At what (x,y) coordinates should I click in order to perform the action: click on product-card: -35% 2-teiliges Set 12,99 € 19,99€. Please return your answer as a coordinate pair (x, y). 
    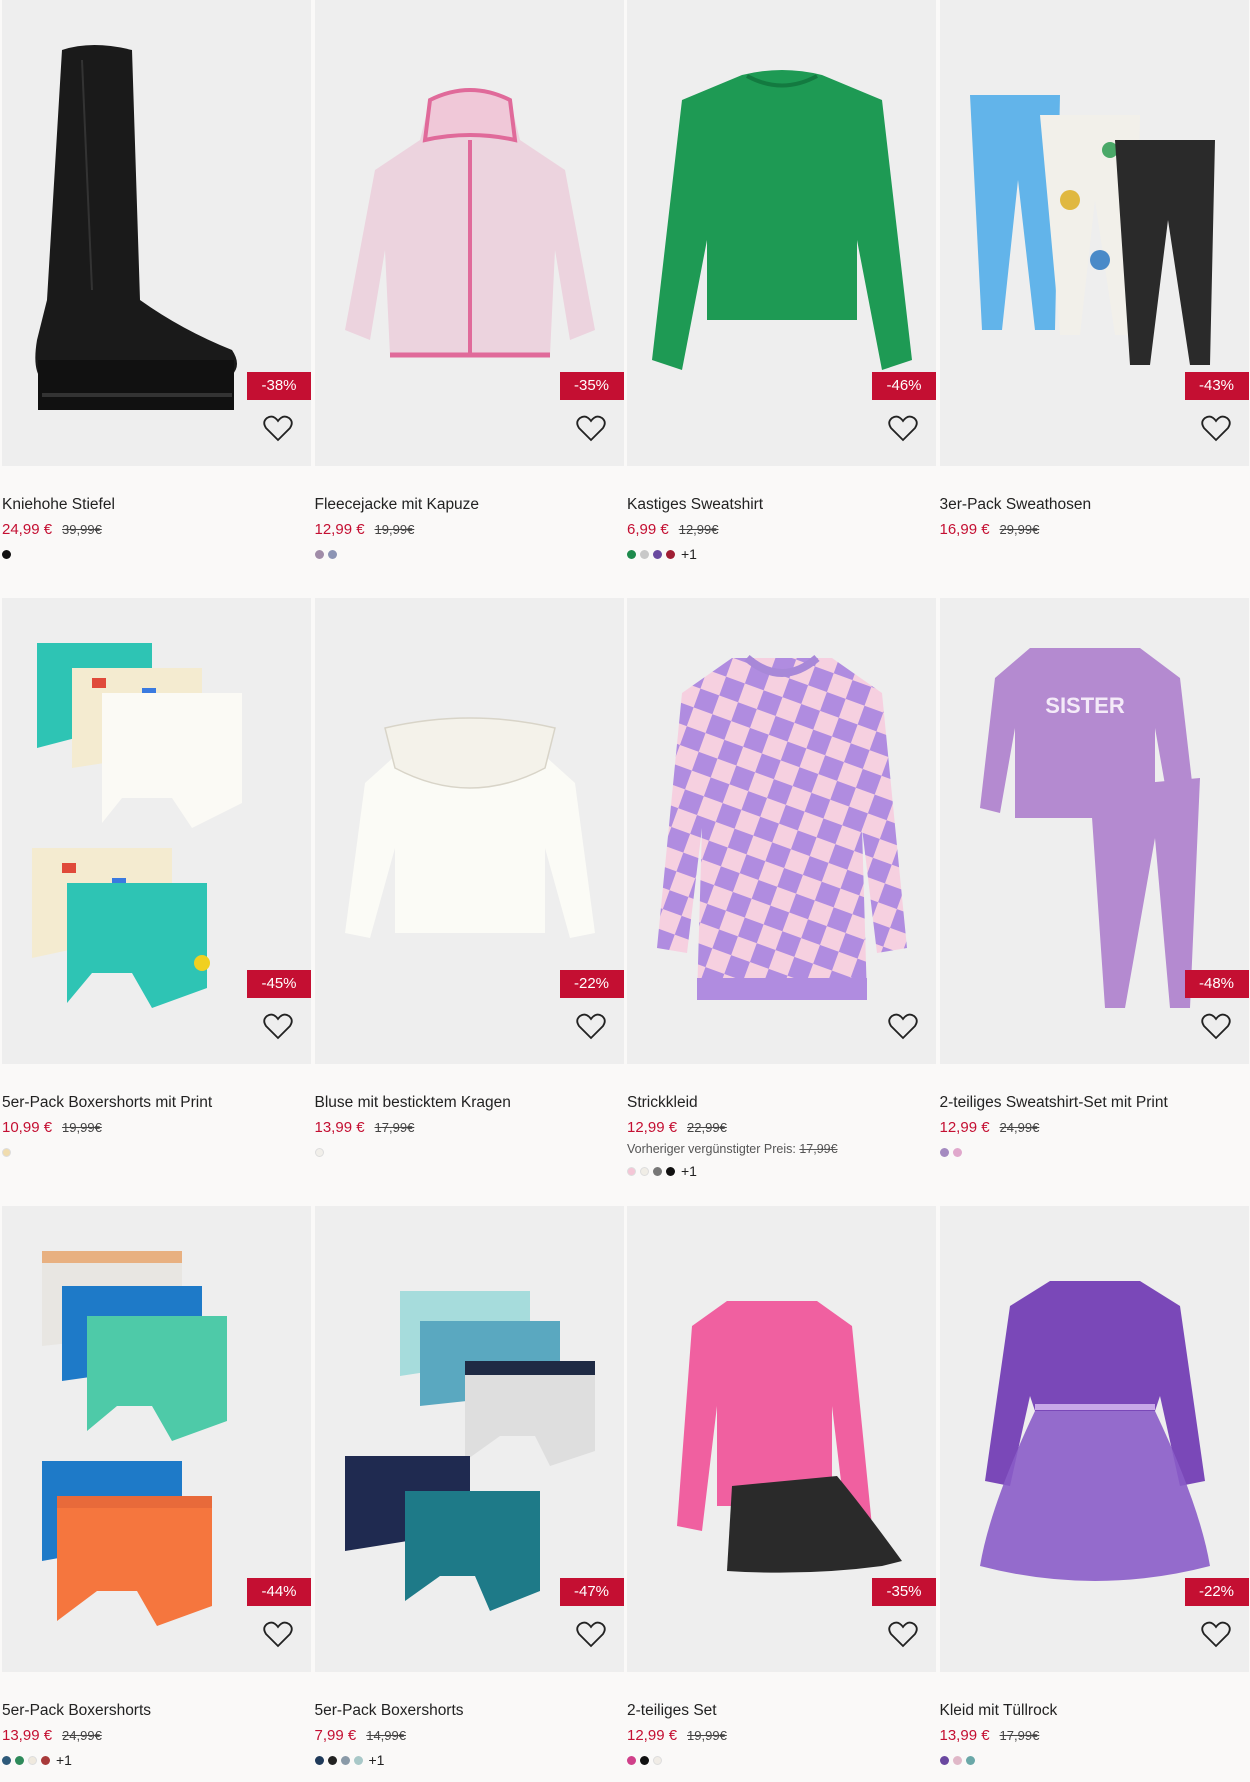
    Looking at the image, I should click on (781, 1494).